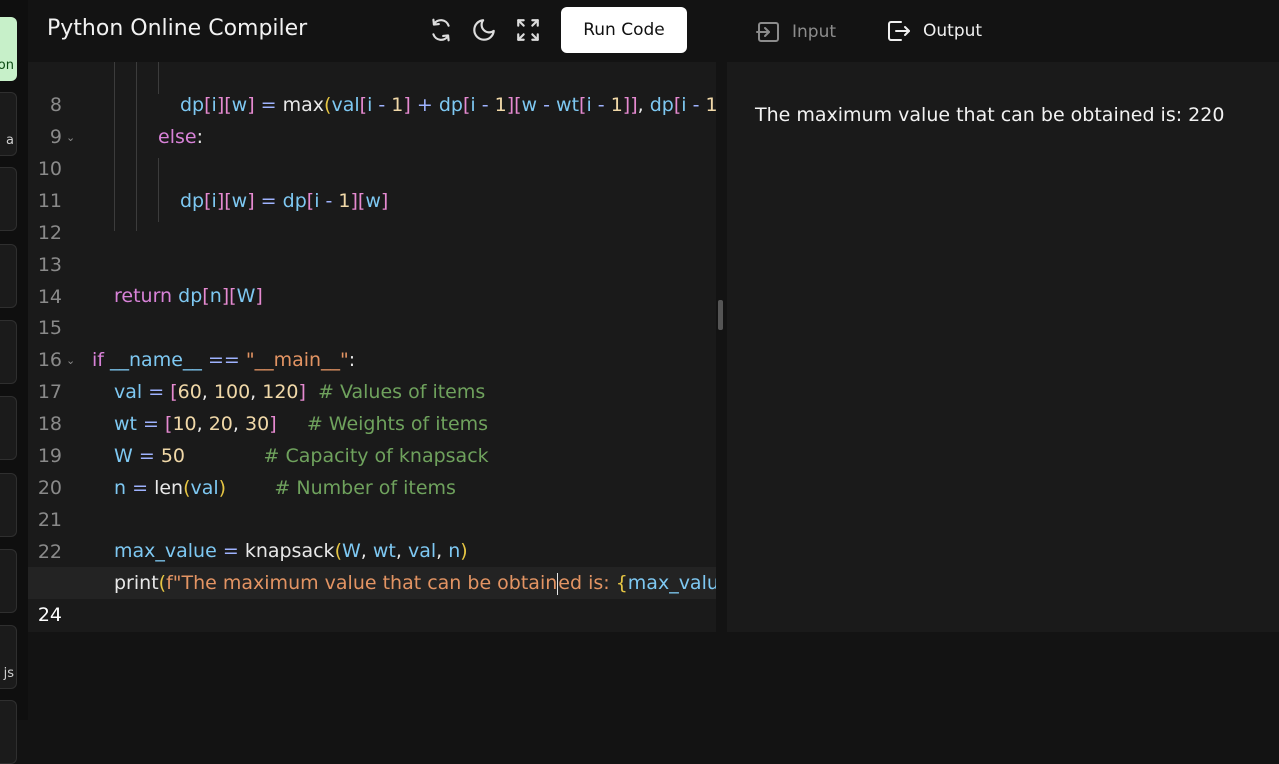 The width and height of the screenshot is (1279, 764). What do you see at coordinates (8, 657) in the screenshot?
I see `rail-tab-js: js` at bounding box center [8, 657].